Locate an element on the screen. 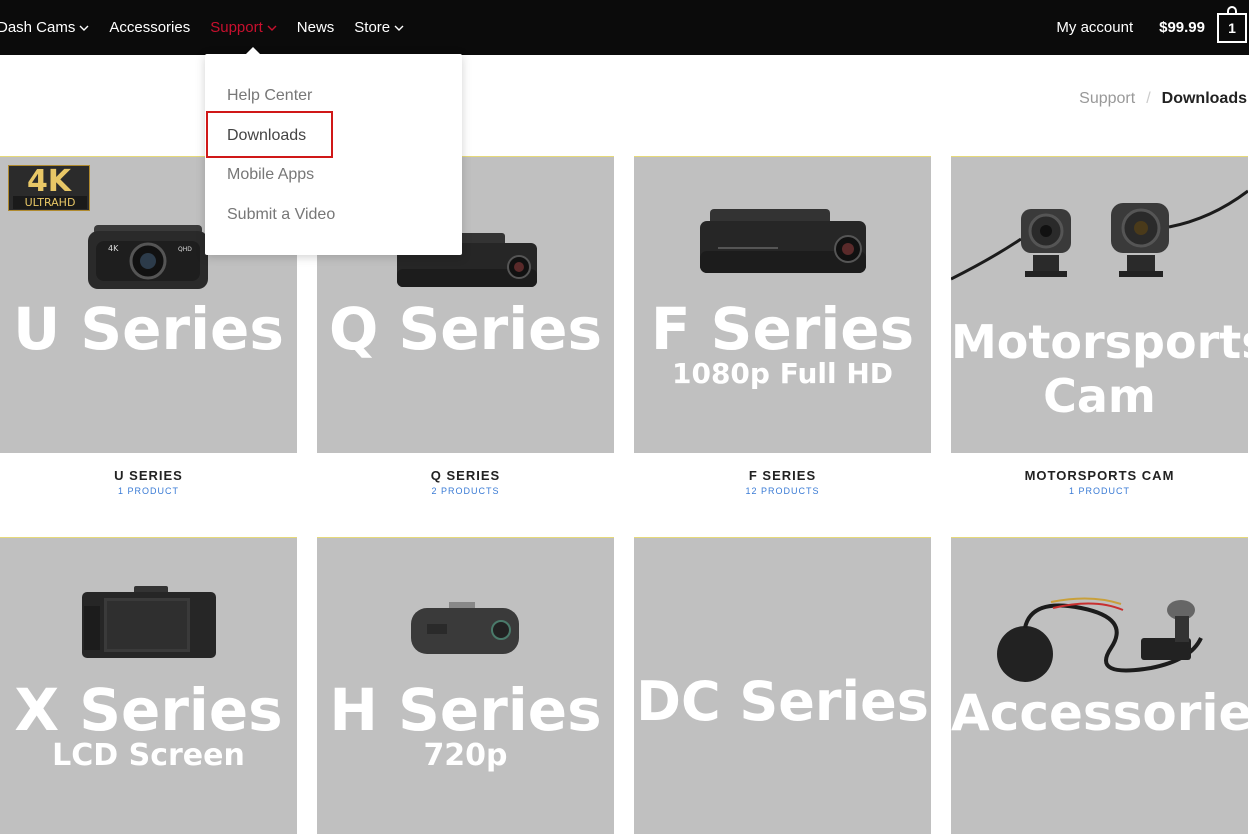  category-tile-dc-series: DC Series is located at coordinates (782, 685).